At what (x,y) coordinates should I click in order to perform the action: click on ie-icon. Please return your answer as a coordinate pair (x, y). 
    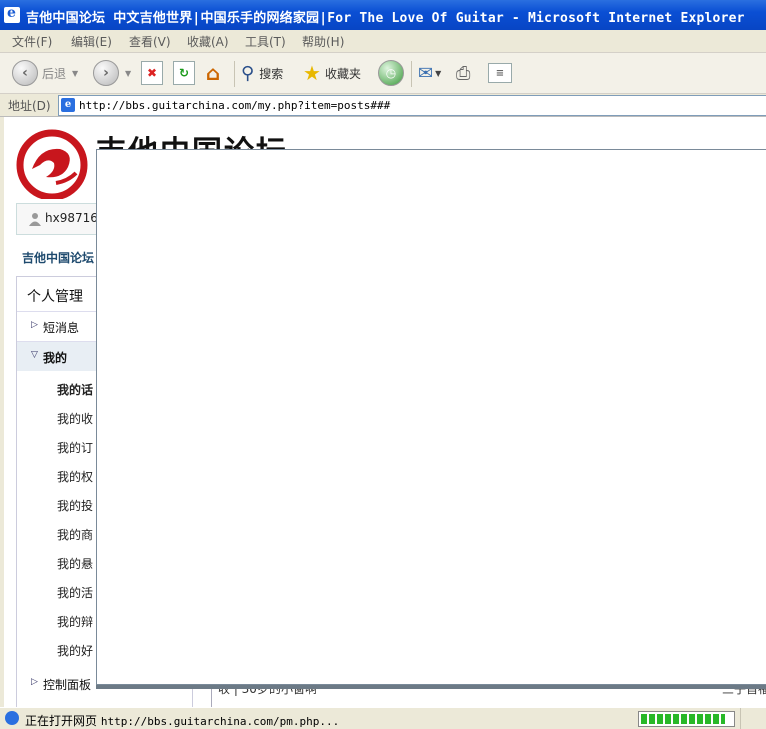
    Looking at the image, I should click on (12, 14).